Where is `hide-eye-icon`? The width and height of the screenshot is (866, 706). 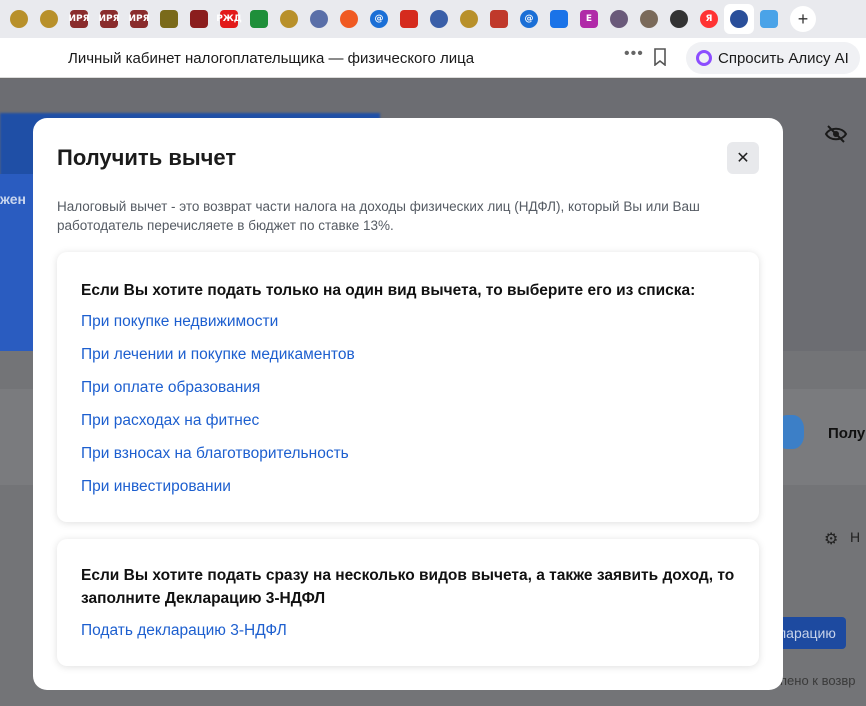
hide-eye-icon is located at coordinates (836, 134).